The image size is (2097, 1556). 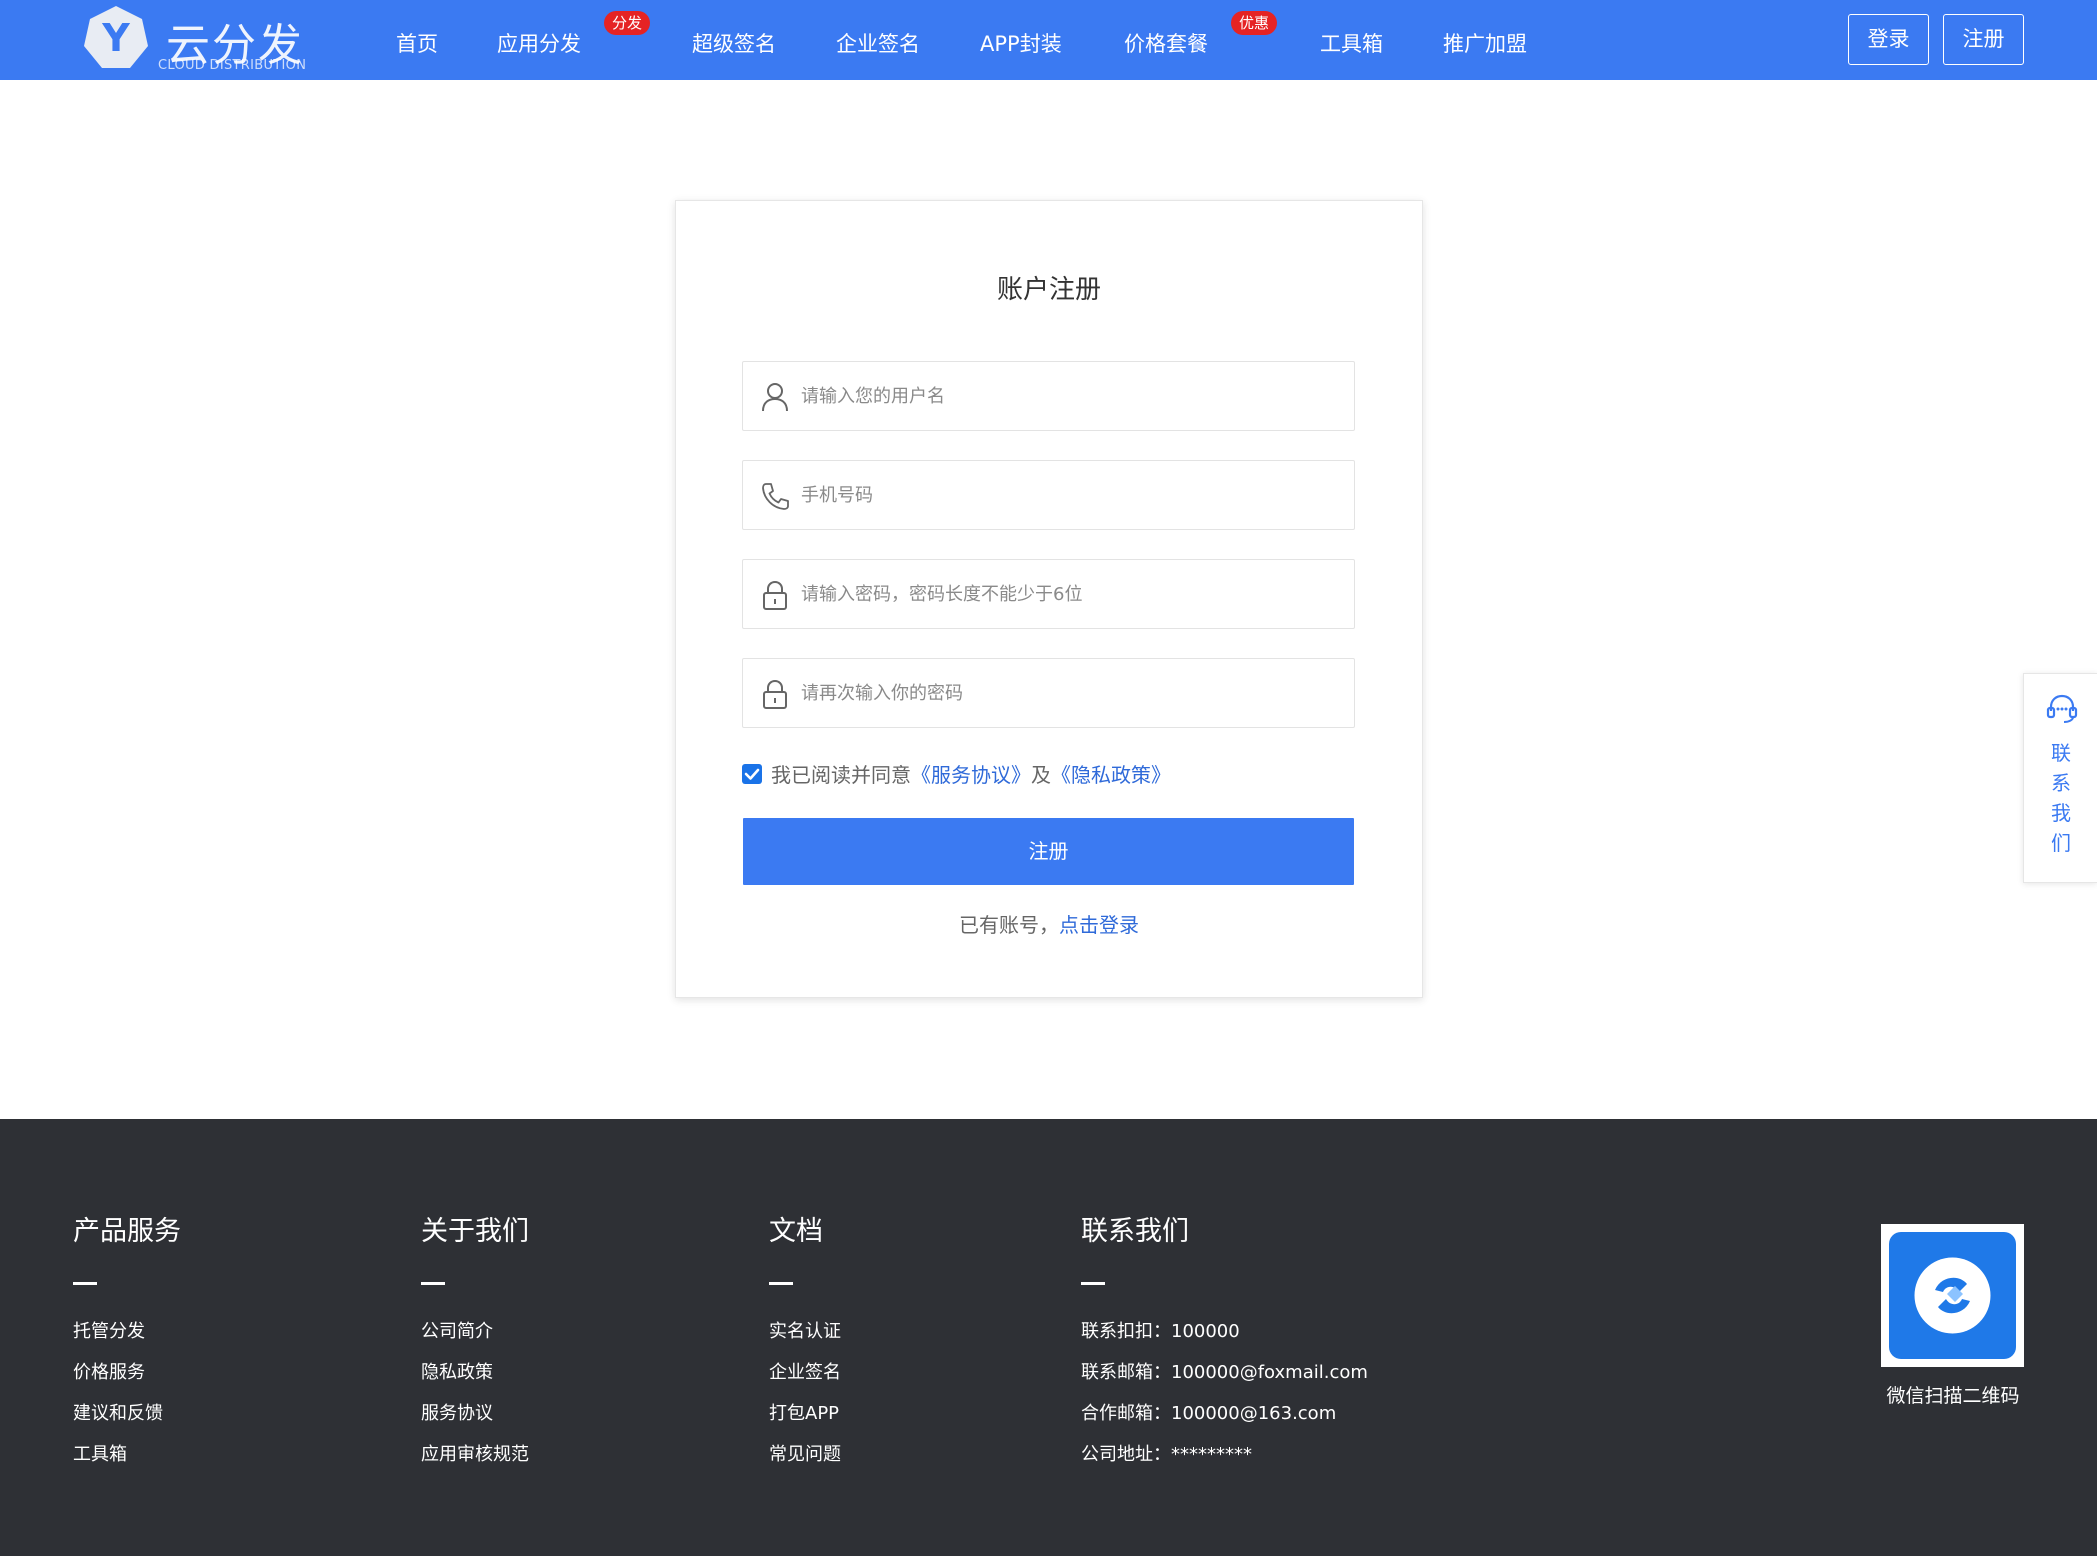 What do you see at coordinates (1071, 495) in the screenshot?
I see `phone-input` at bounding box center [1071, 495].